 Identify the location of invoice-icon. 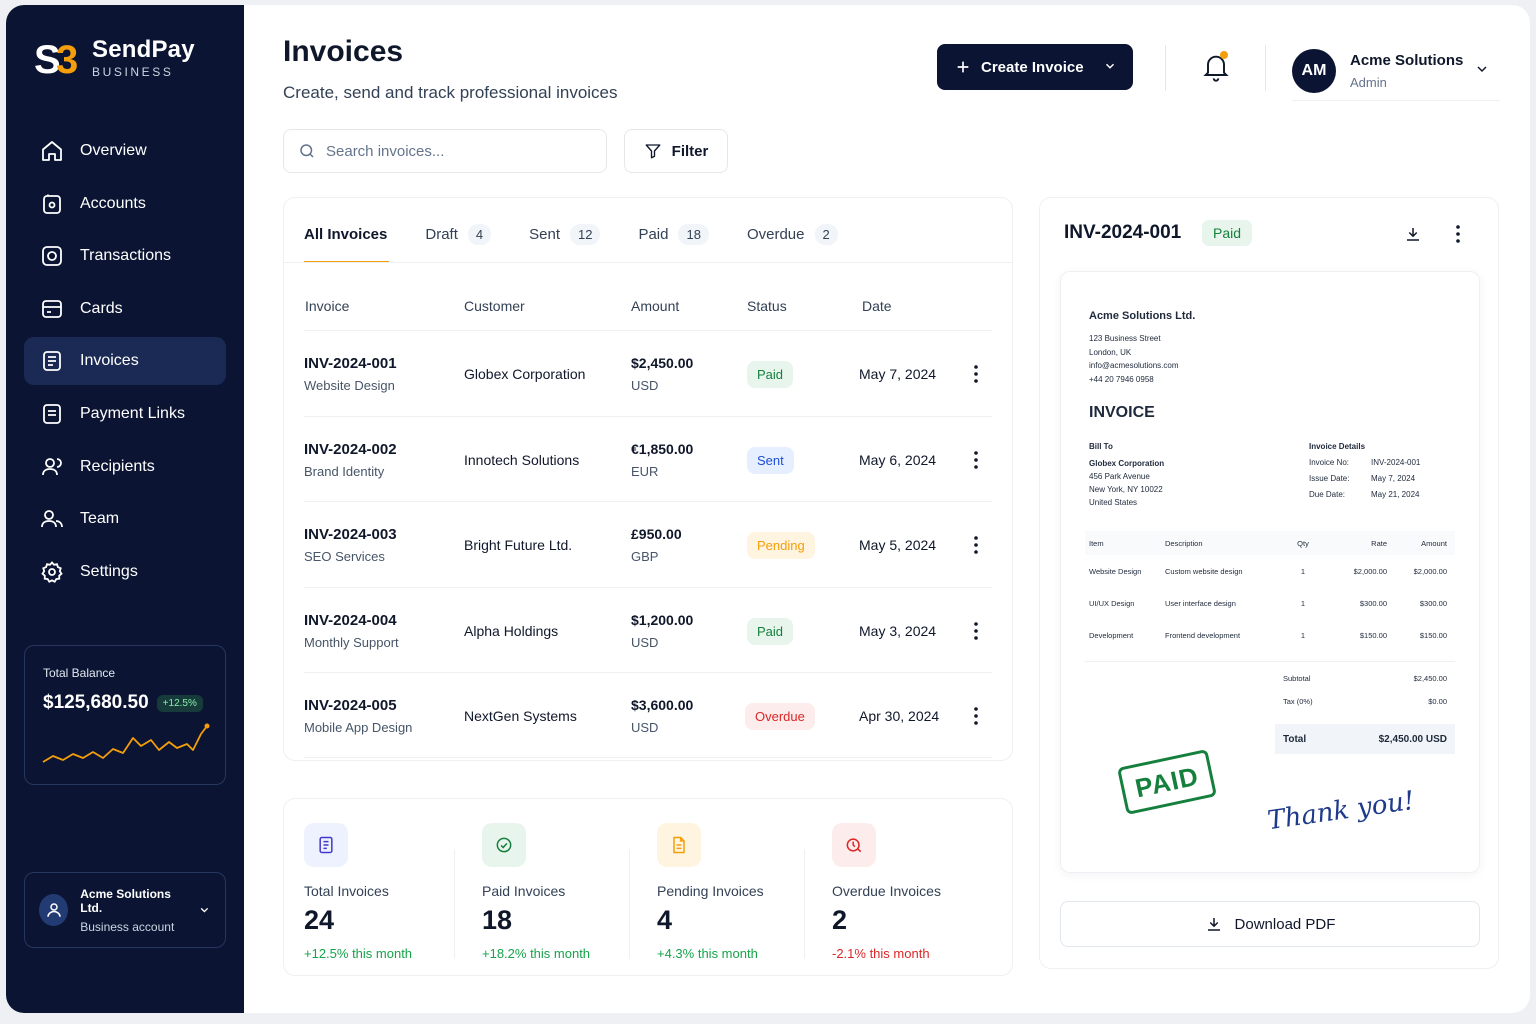
(52, 361).